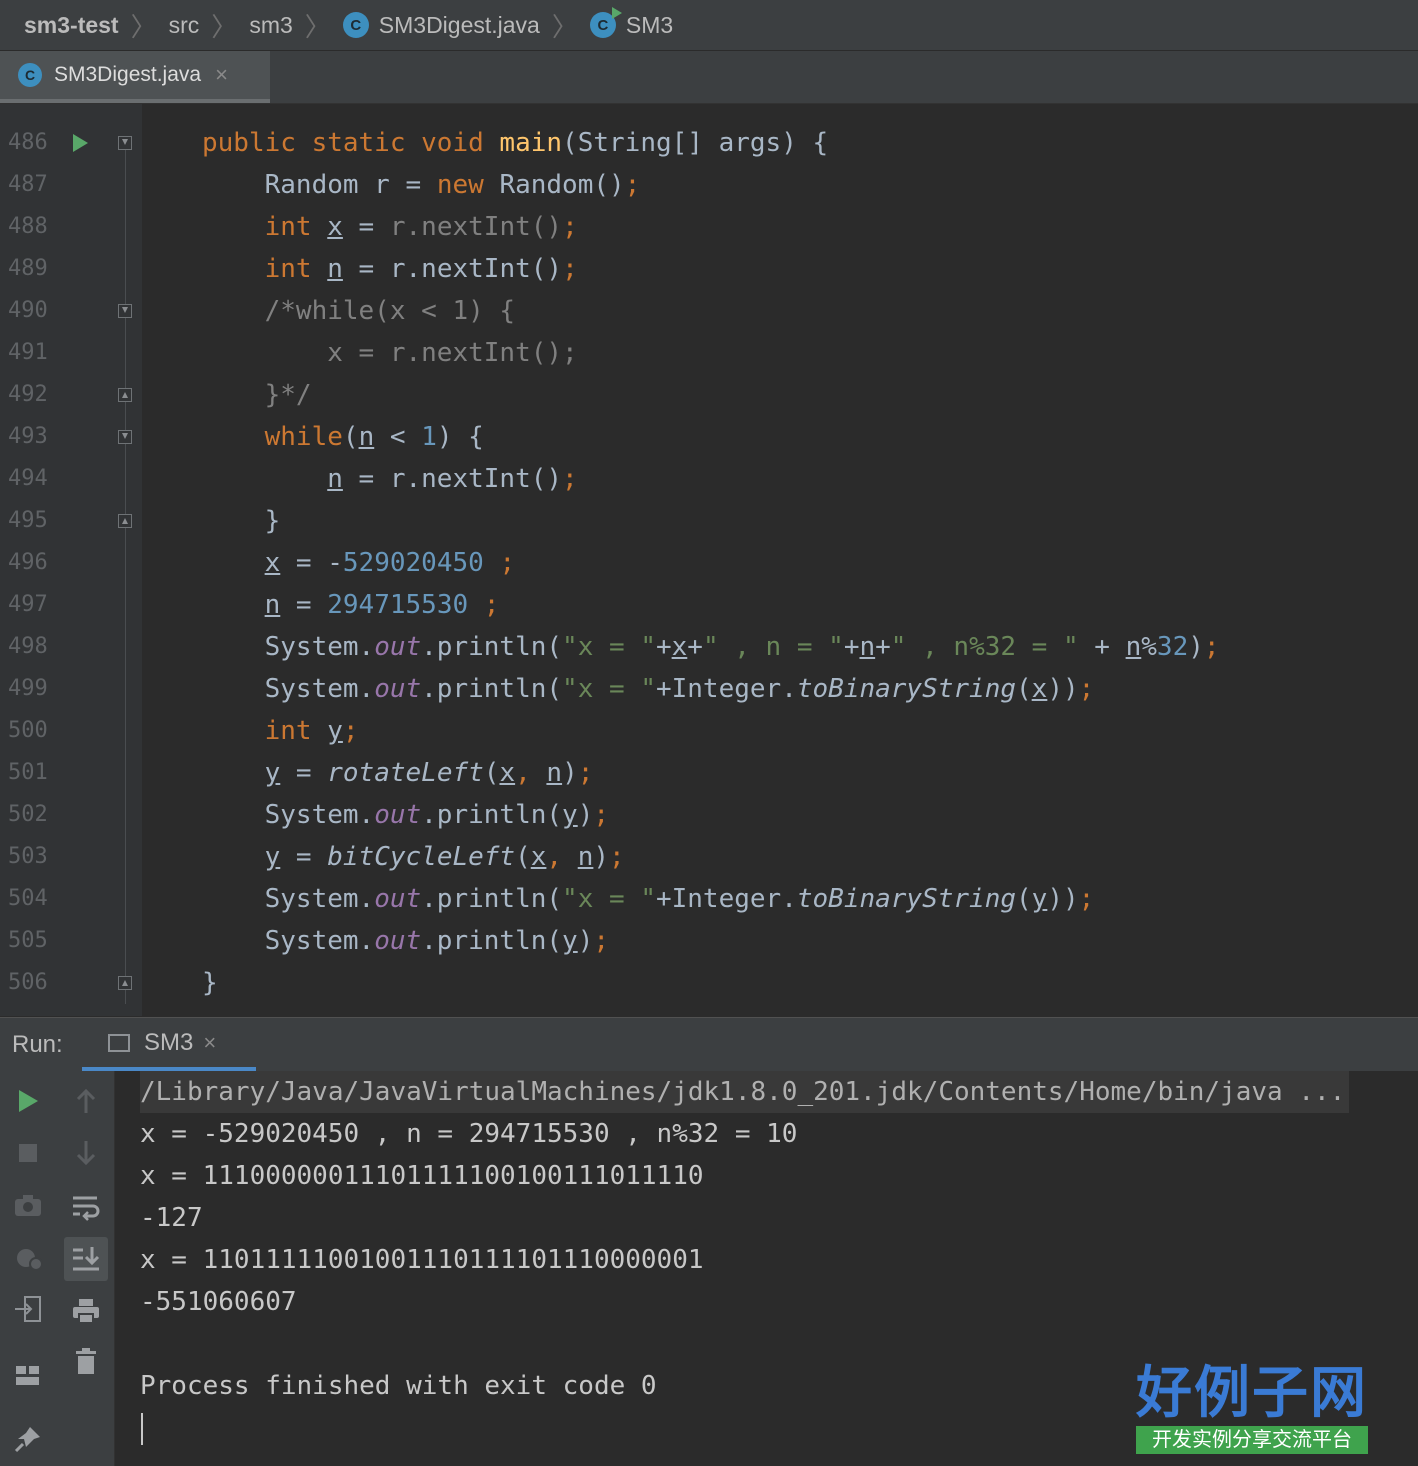 This screenshot has width=1418, height=1466. What do you see at coordinates (28, 982) in the screenshot?
I see `line-number: 506` at bounding box center [28, 982].